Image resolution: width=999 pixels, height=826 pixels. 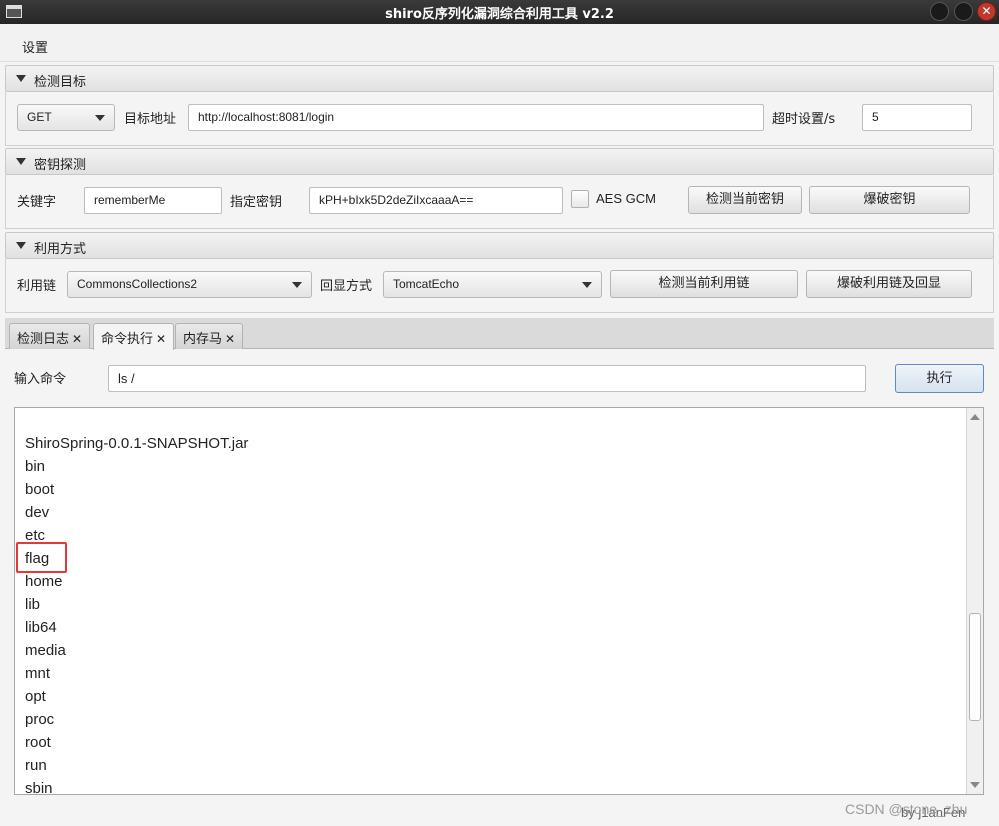 What do you see at coordinates (44, 581) in the screenshot?
I see `output-line: home` at bounding box center [44, 581].